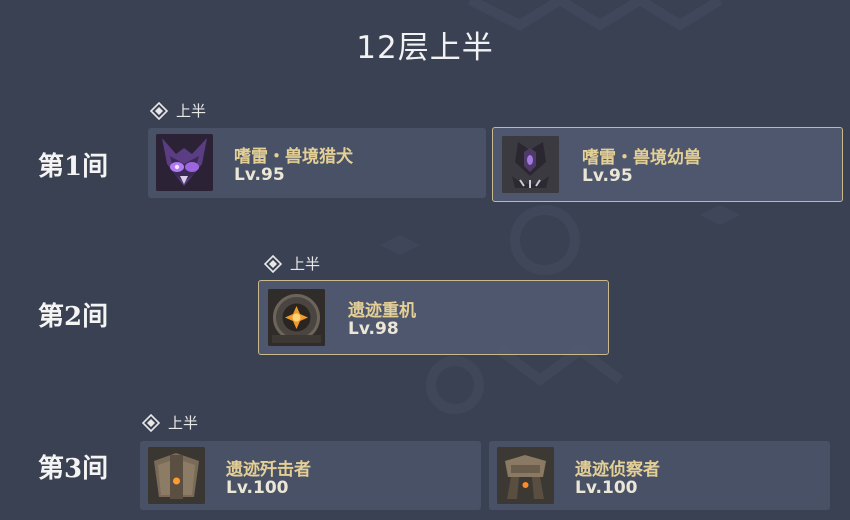 The height and width of the screenshot is (520, 850). Describe the element at coordinates (73, 167) in the screenshot. I see `chamber-1-label: 第1间` at that location.